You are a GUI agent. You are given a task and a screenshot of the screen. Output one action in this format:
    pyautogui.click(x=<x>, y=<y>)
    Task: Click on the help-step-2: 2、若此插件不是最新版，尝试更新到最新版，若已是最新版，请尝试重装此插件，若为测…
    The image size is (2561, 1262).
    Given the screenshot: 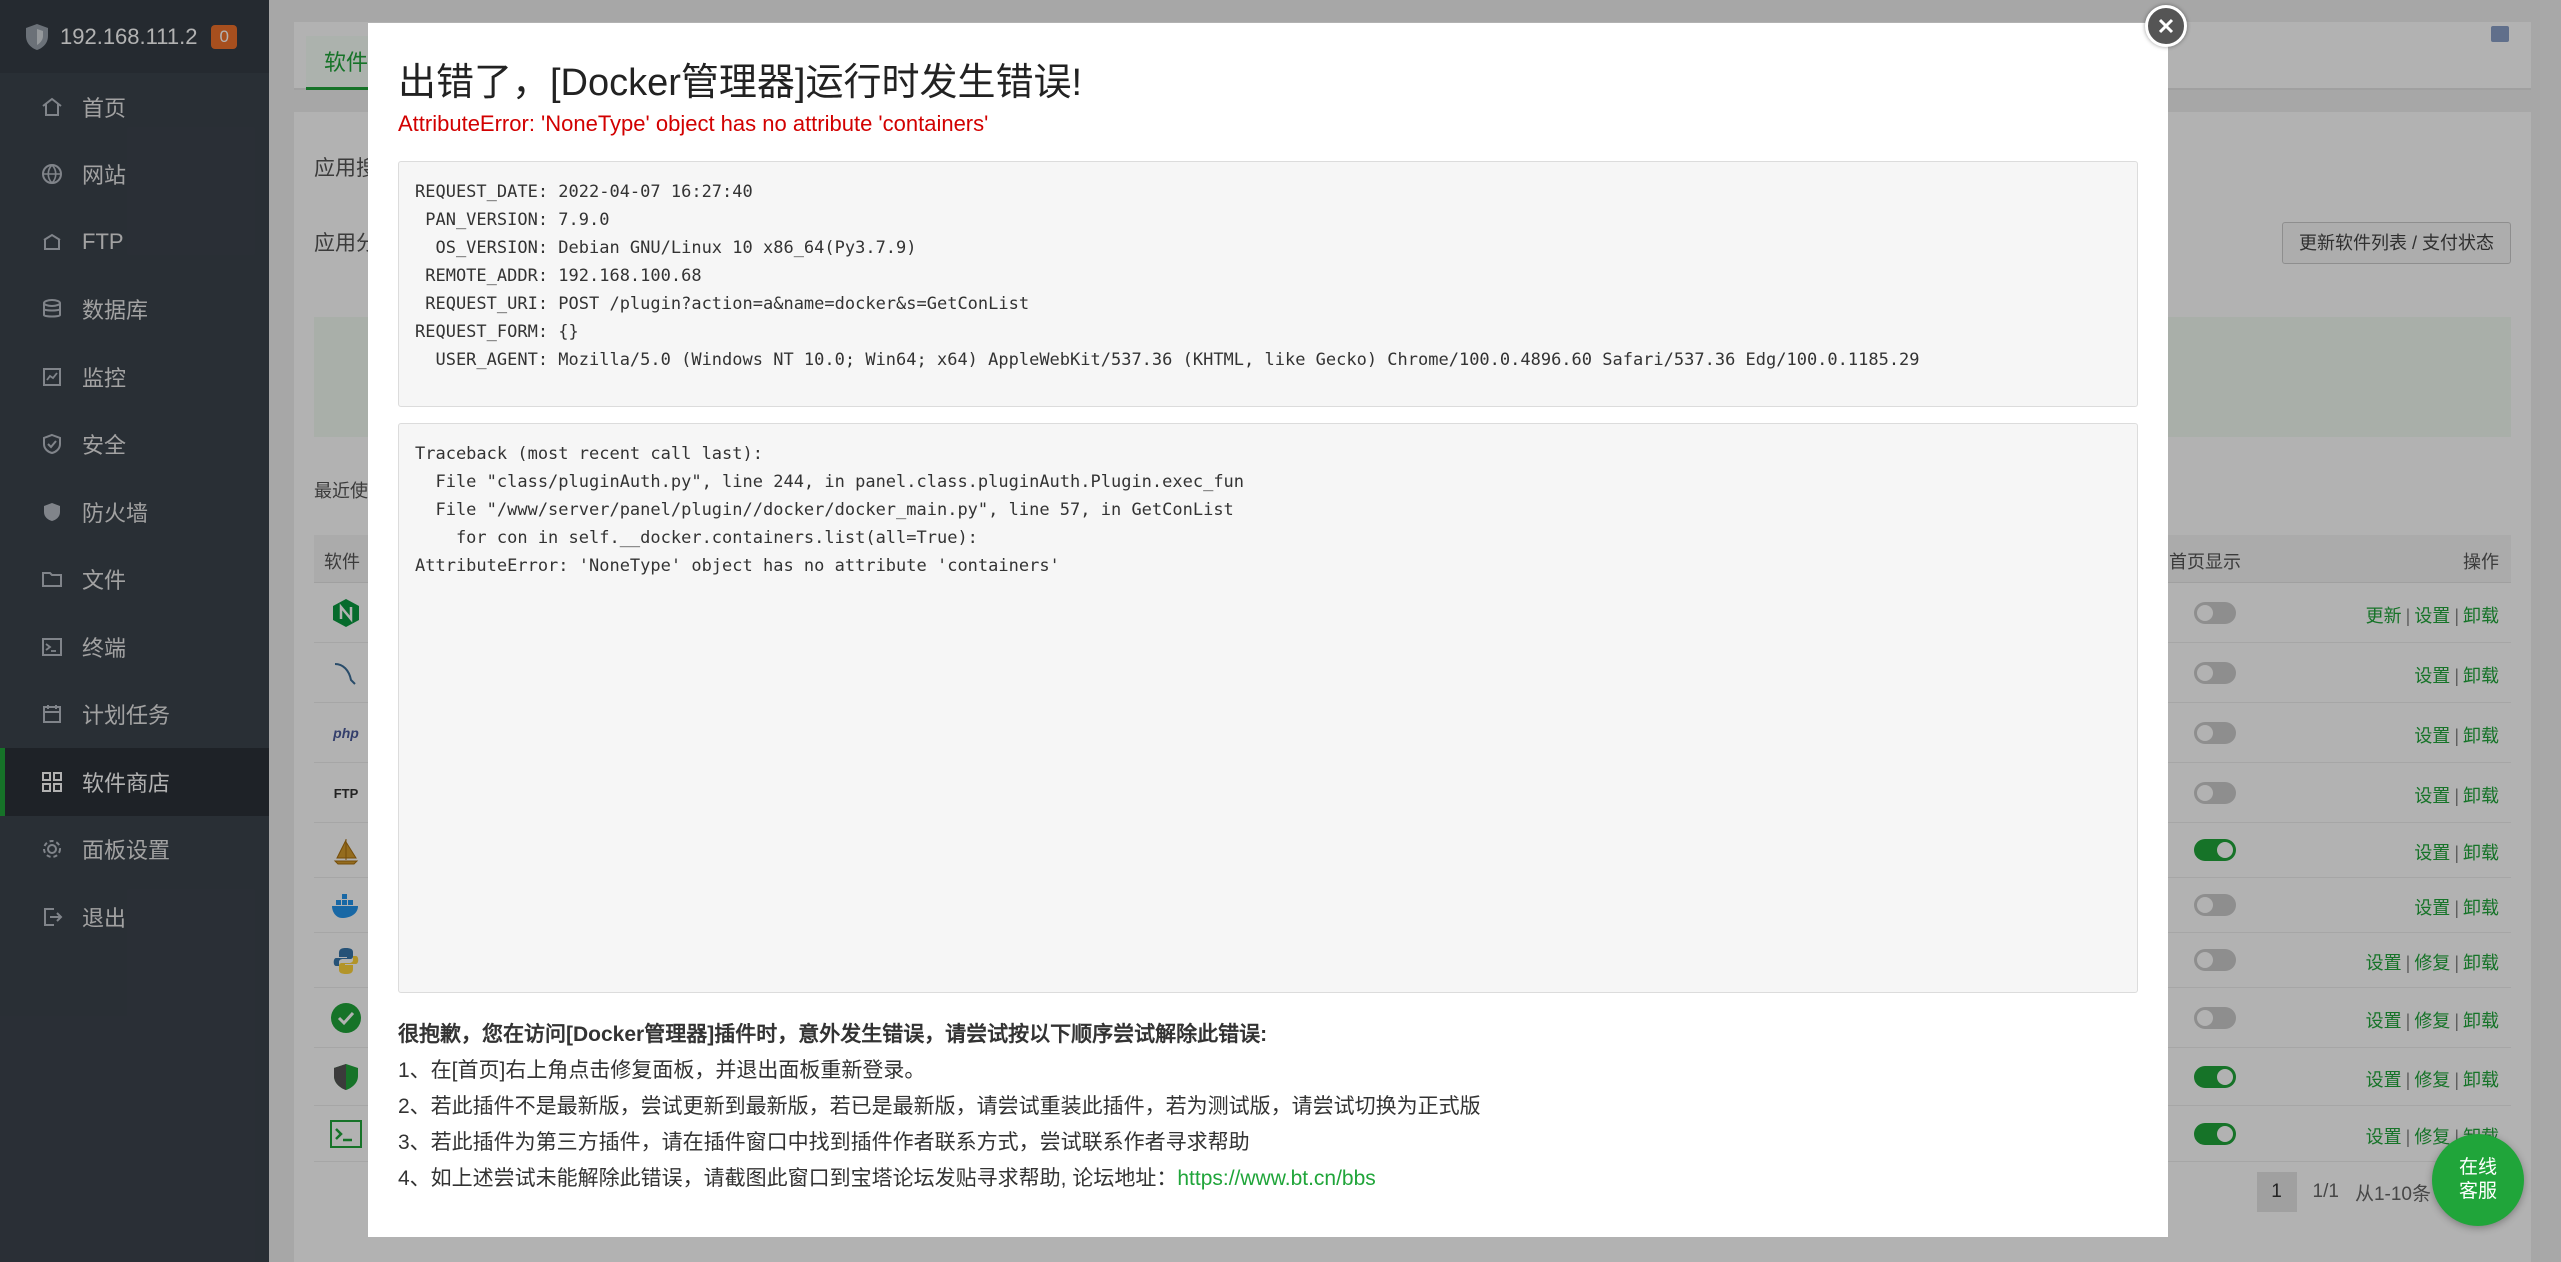 What is the action you would take?
    pyautogui.click(x=939, y=1106)
    